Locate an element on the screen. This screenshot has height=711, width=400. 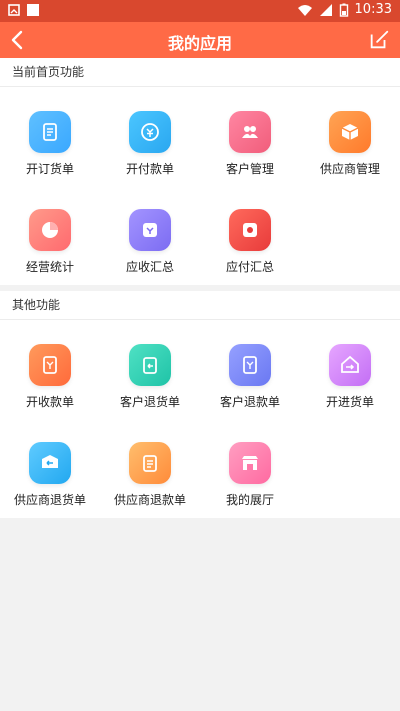
app-label: 客户管理 is located at coordinates (249, 169).